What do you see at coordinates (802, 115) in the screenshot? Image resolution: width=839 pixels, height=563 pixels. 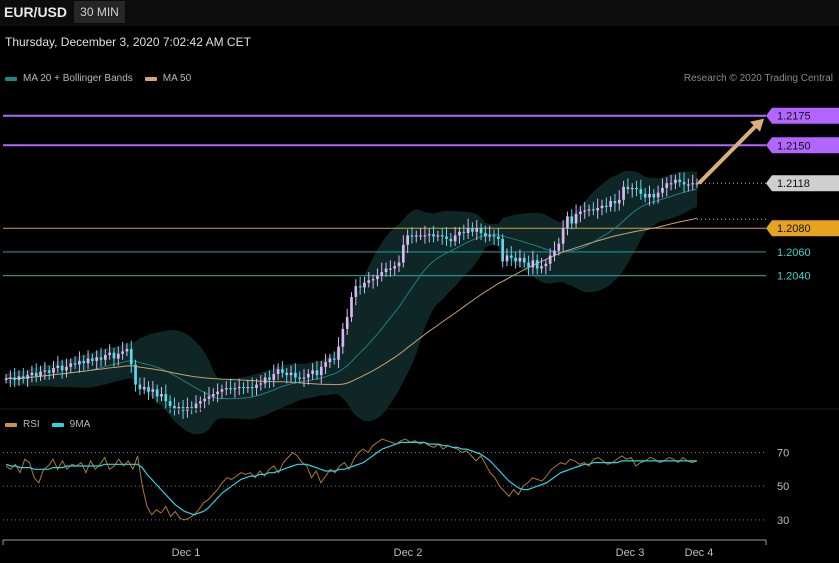 I see `level-label-1.2175: 1.2175` at bounding box center [802, 115].